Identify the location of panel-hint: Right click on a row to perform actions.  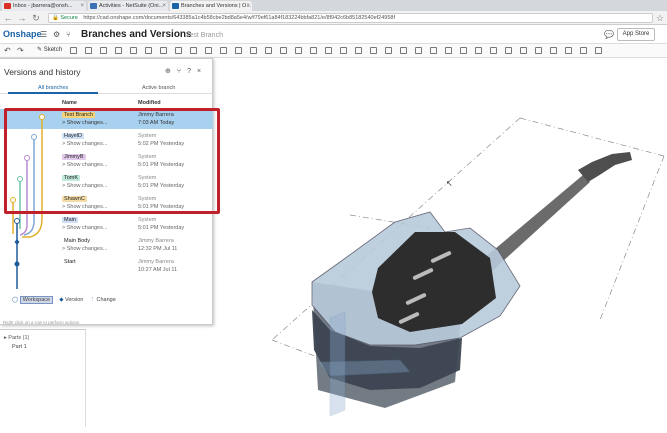
(41, 322).